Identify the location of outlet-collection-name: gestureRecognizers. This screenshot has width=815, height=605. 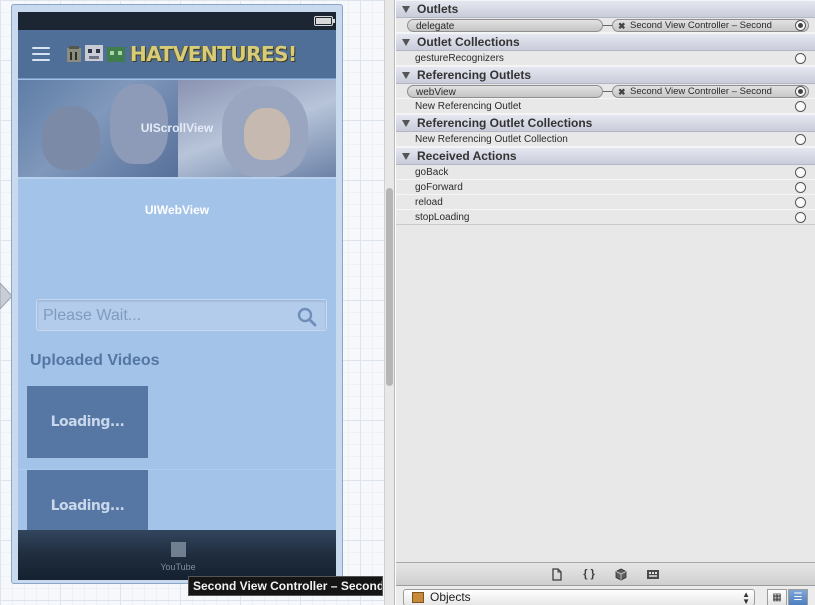
(459, 58).